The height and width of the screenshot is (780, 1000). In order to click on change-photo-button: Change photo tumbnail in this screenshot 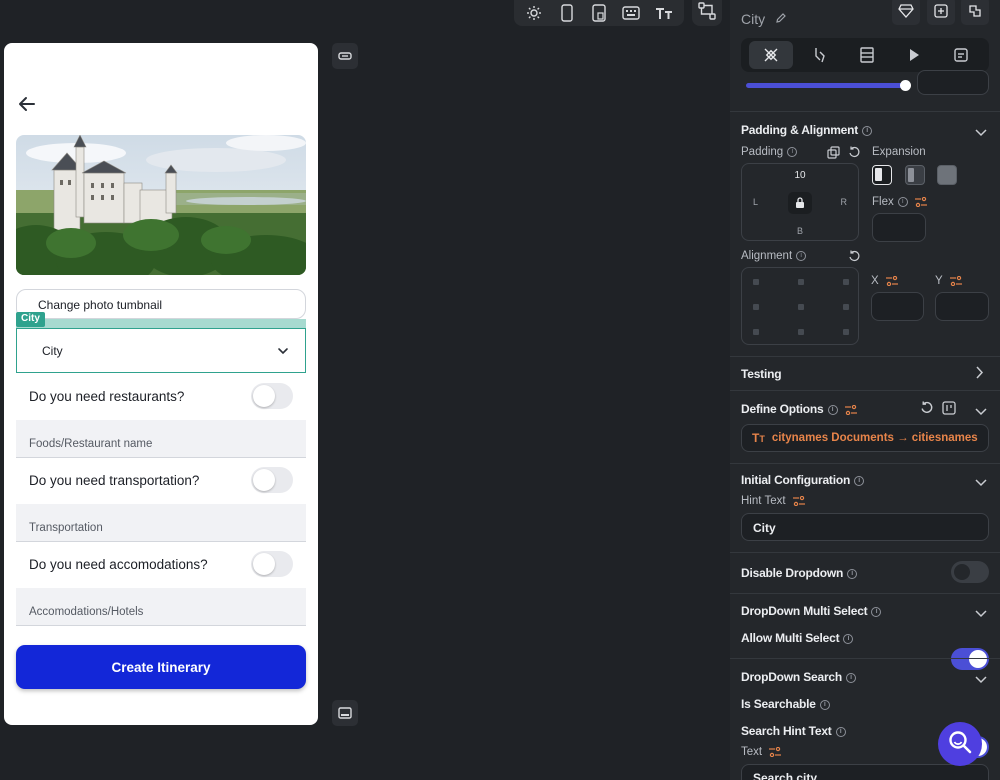, I will do `click(161, 304)`.